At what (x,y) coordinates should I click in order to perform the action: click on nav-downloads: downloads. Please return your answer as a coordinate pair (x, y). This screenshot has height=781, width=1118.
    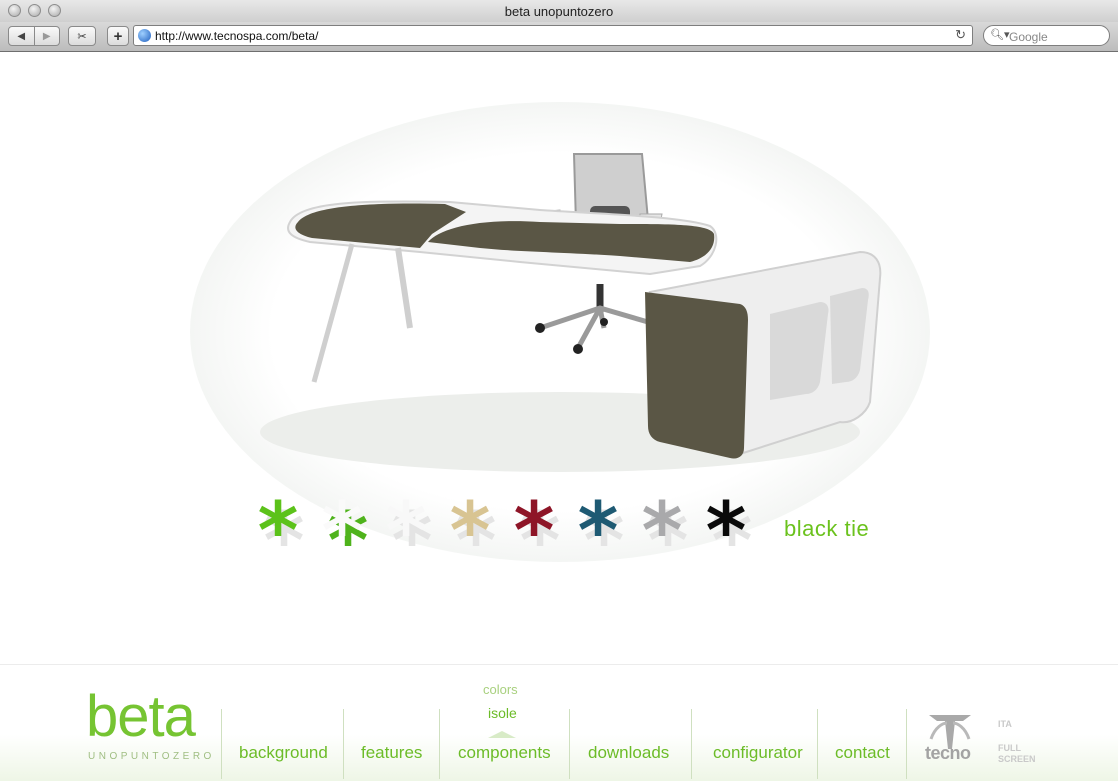
    Looking at the image, I should click on (628, 753).